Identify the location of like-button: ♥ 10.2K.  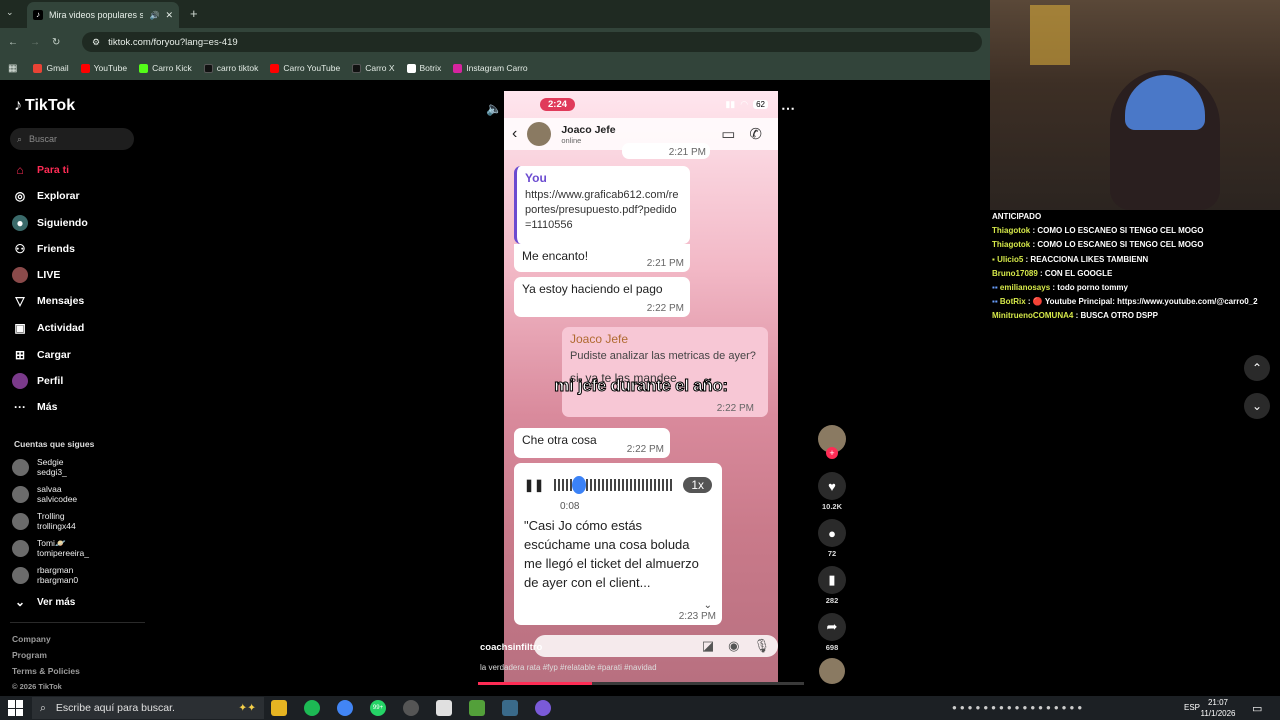
(832, 491).